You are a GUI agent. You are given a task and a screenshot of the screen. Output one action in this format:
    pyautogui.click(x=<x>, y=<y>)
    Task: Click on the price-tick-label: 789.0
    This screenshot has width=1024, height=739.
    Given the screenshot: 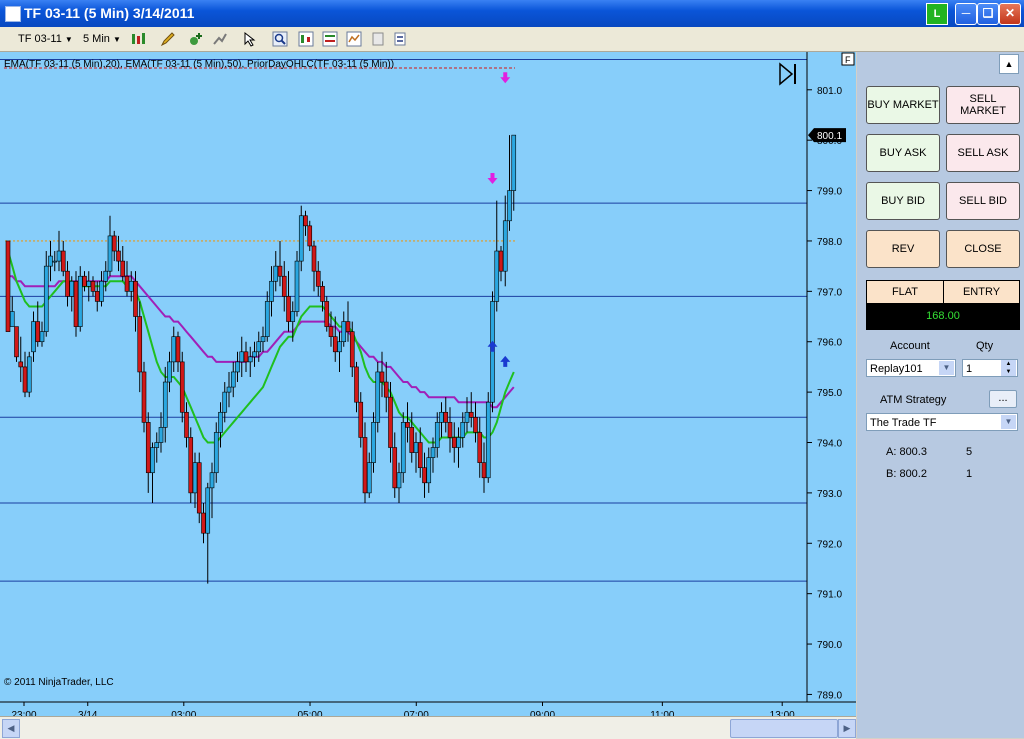 What is the action you would take?
    pyautogui.click(x=829, y=695)
    